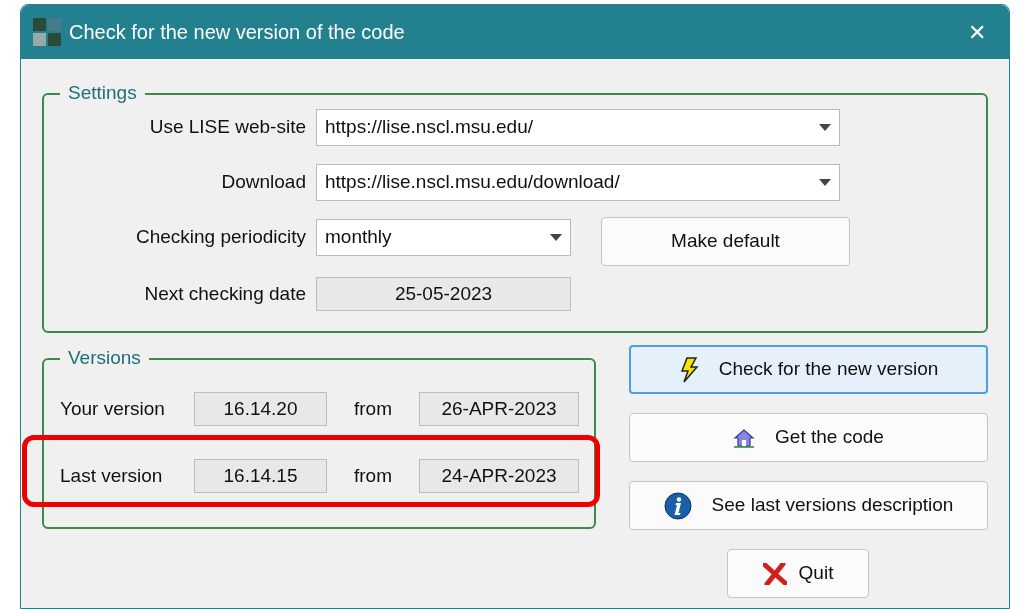  What do you see at coordinates (499, 476) in the screenshot?
I see `date-field: 24-APR-2023` at bounding box center [499, 476].